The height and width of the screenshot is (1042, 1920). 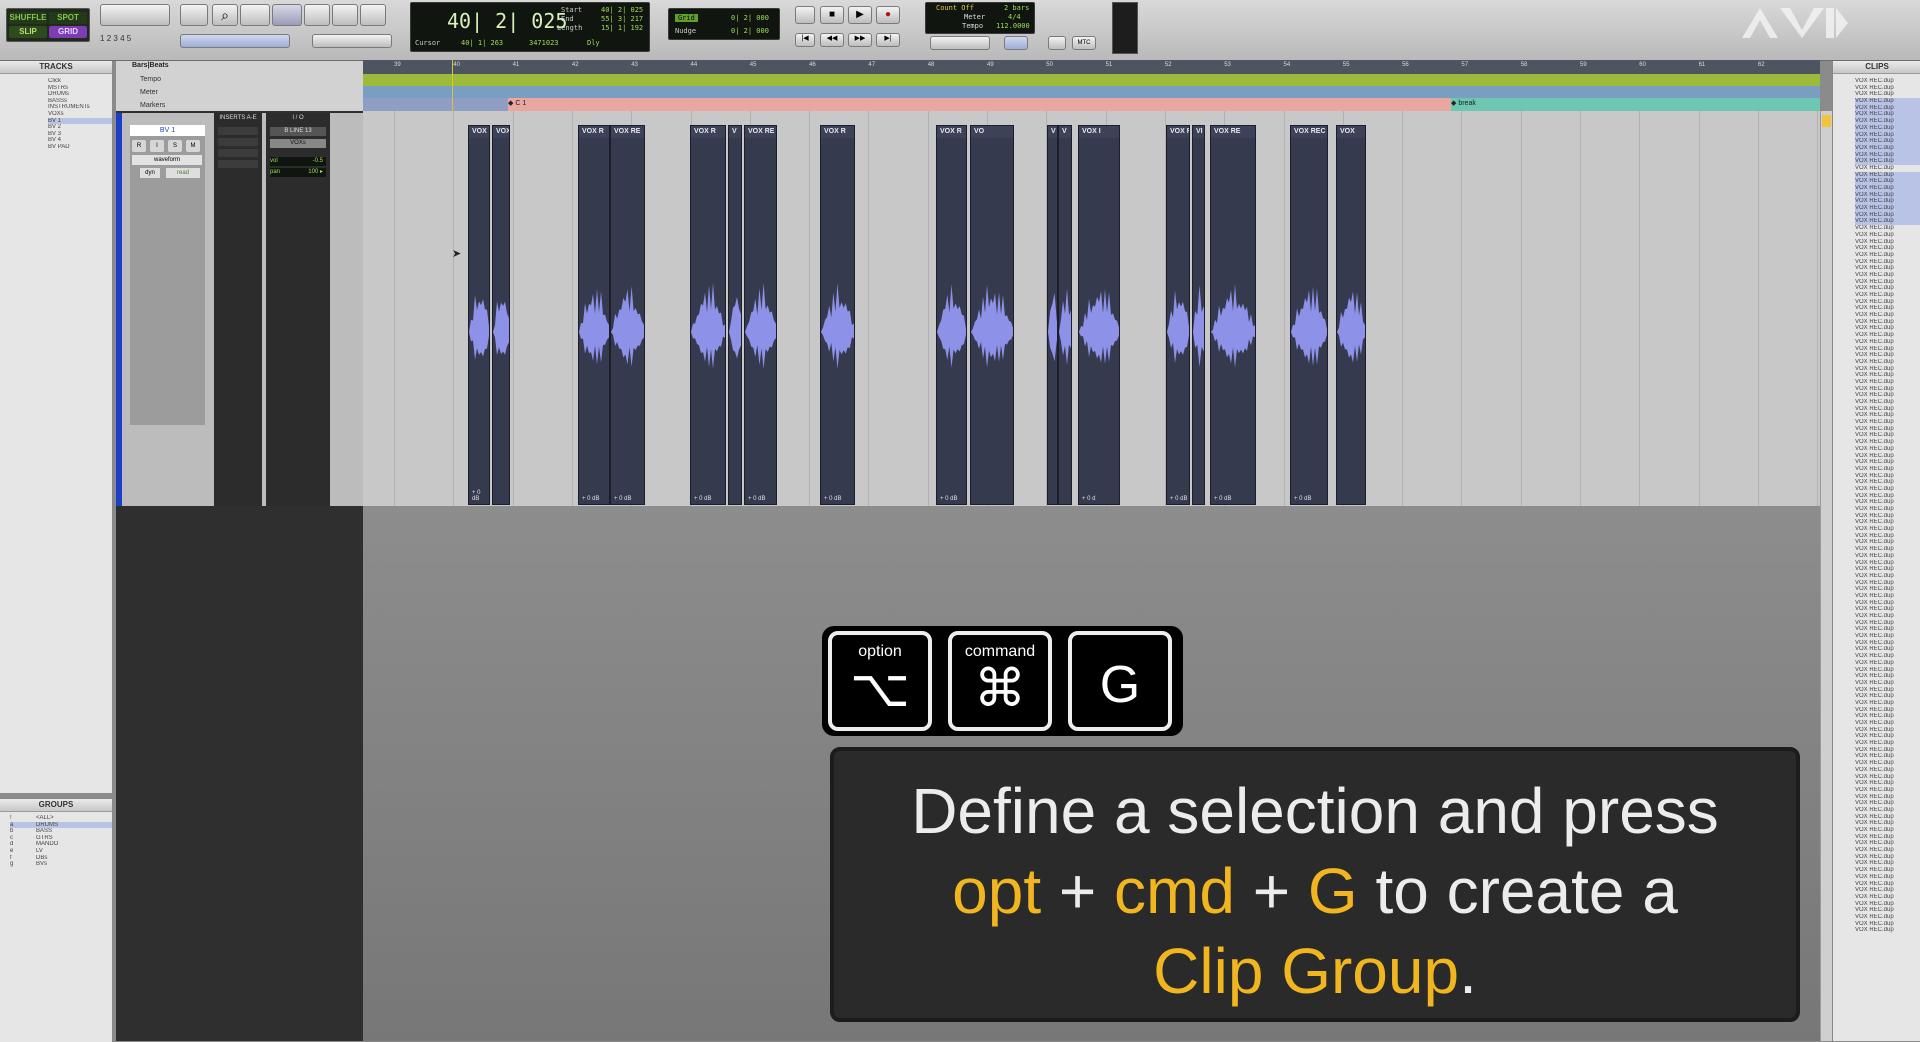 What do you see at coordinates (80, 107) in the screenshot?
I see `track-list-item: INSTRUMENTs` at bounding box center [80, 107].